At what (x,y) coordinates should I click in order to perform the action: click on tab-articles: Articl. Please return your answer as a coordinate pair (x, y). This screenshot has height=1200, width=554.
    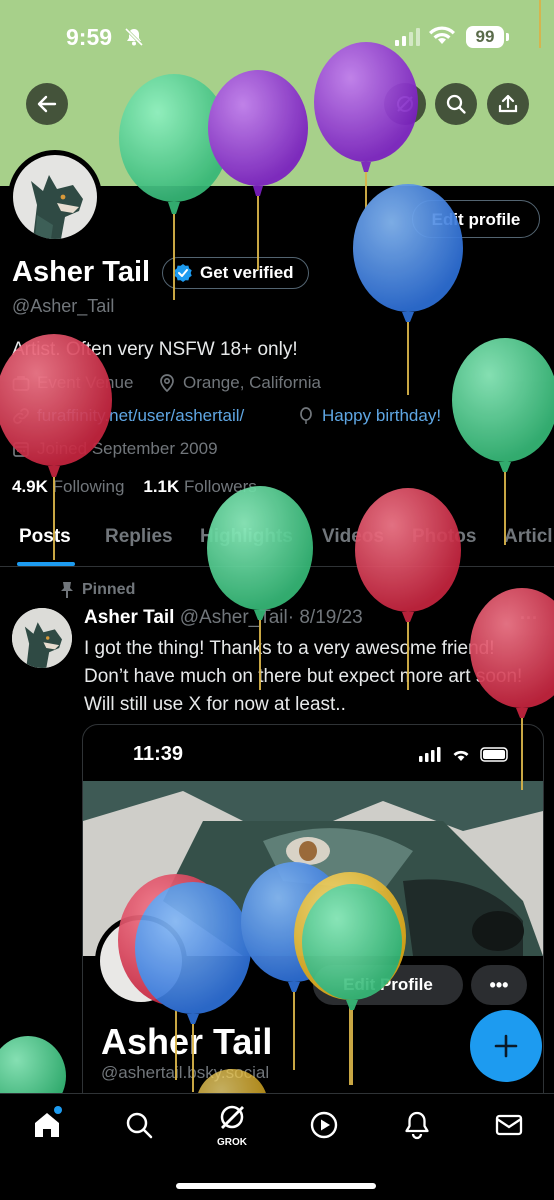
    Looking at the image, I should click on (528, 537).